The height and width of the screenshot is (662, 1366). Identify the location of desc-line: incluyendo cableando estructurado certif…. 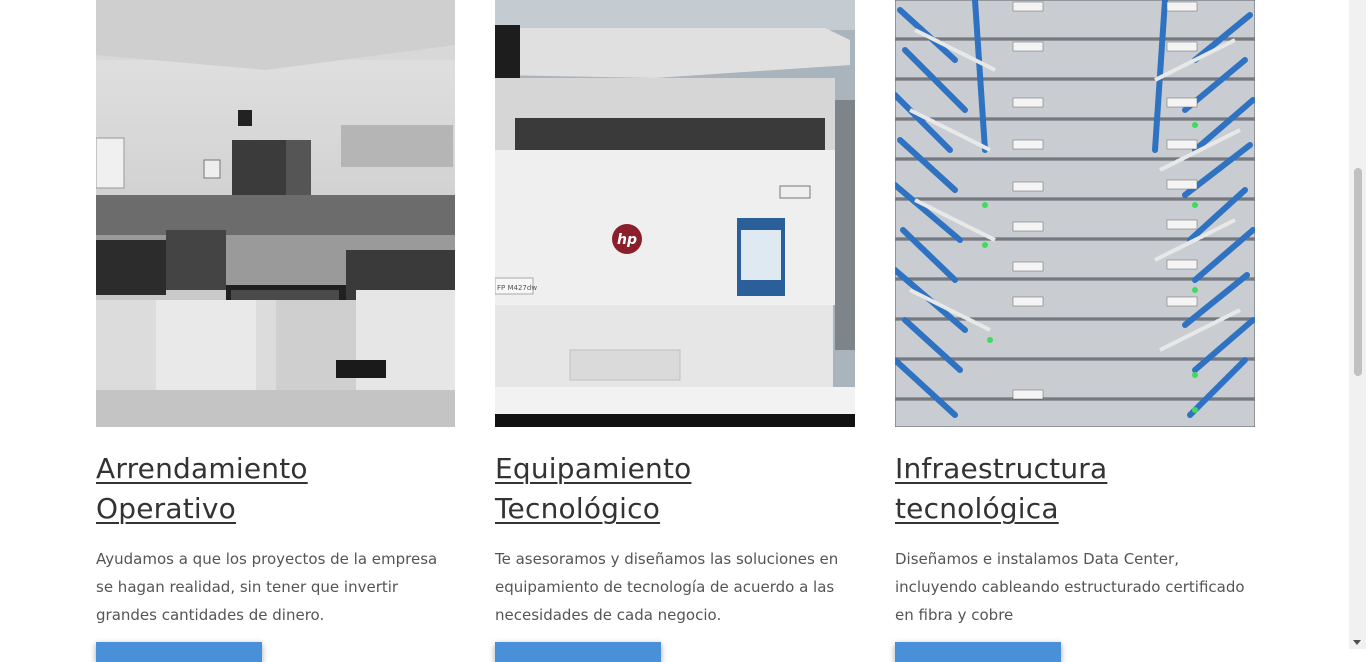
(1070, 587).